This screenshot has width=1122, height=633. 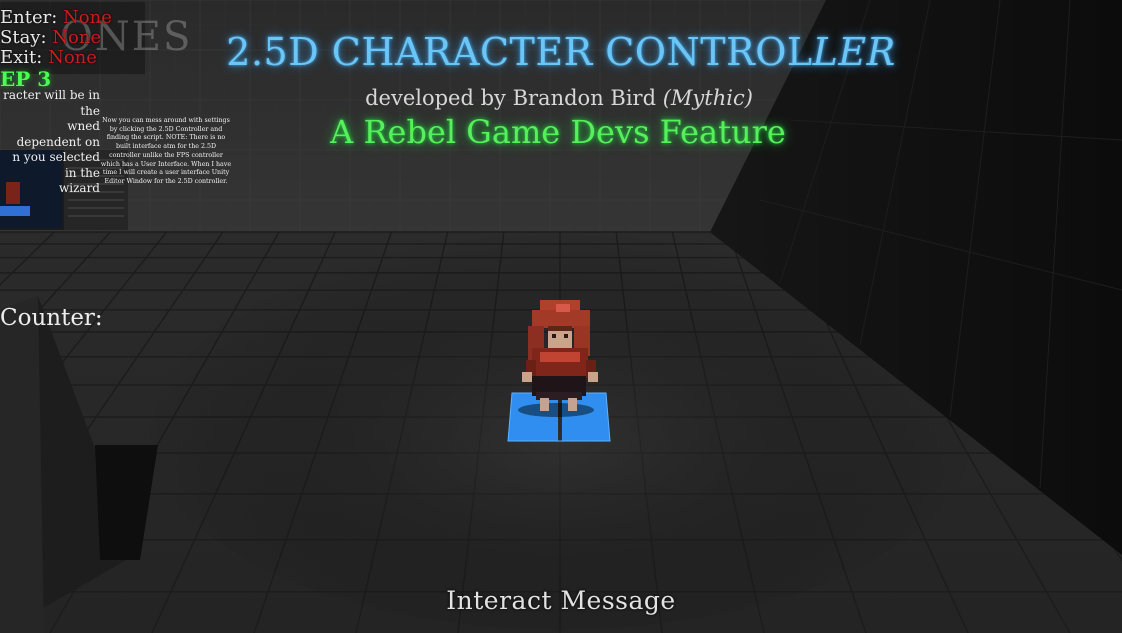 I want to click on game-title-italic: LER, so click(x=854, y=52).